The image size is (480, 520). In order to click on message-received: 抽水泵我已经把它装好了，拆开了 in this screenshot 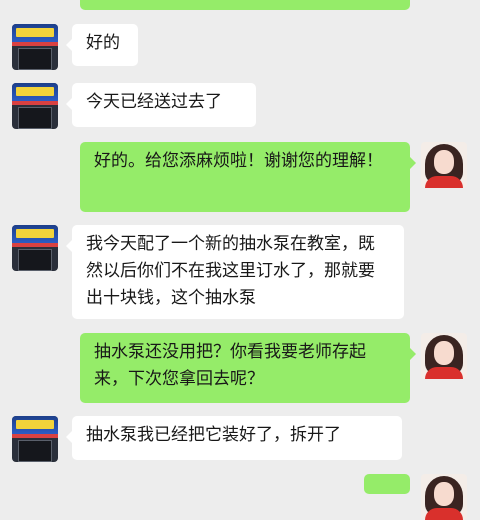, I will do `click(234, 438)`.